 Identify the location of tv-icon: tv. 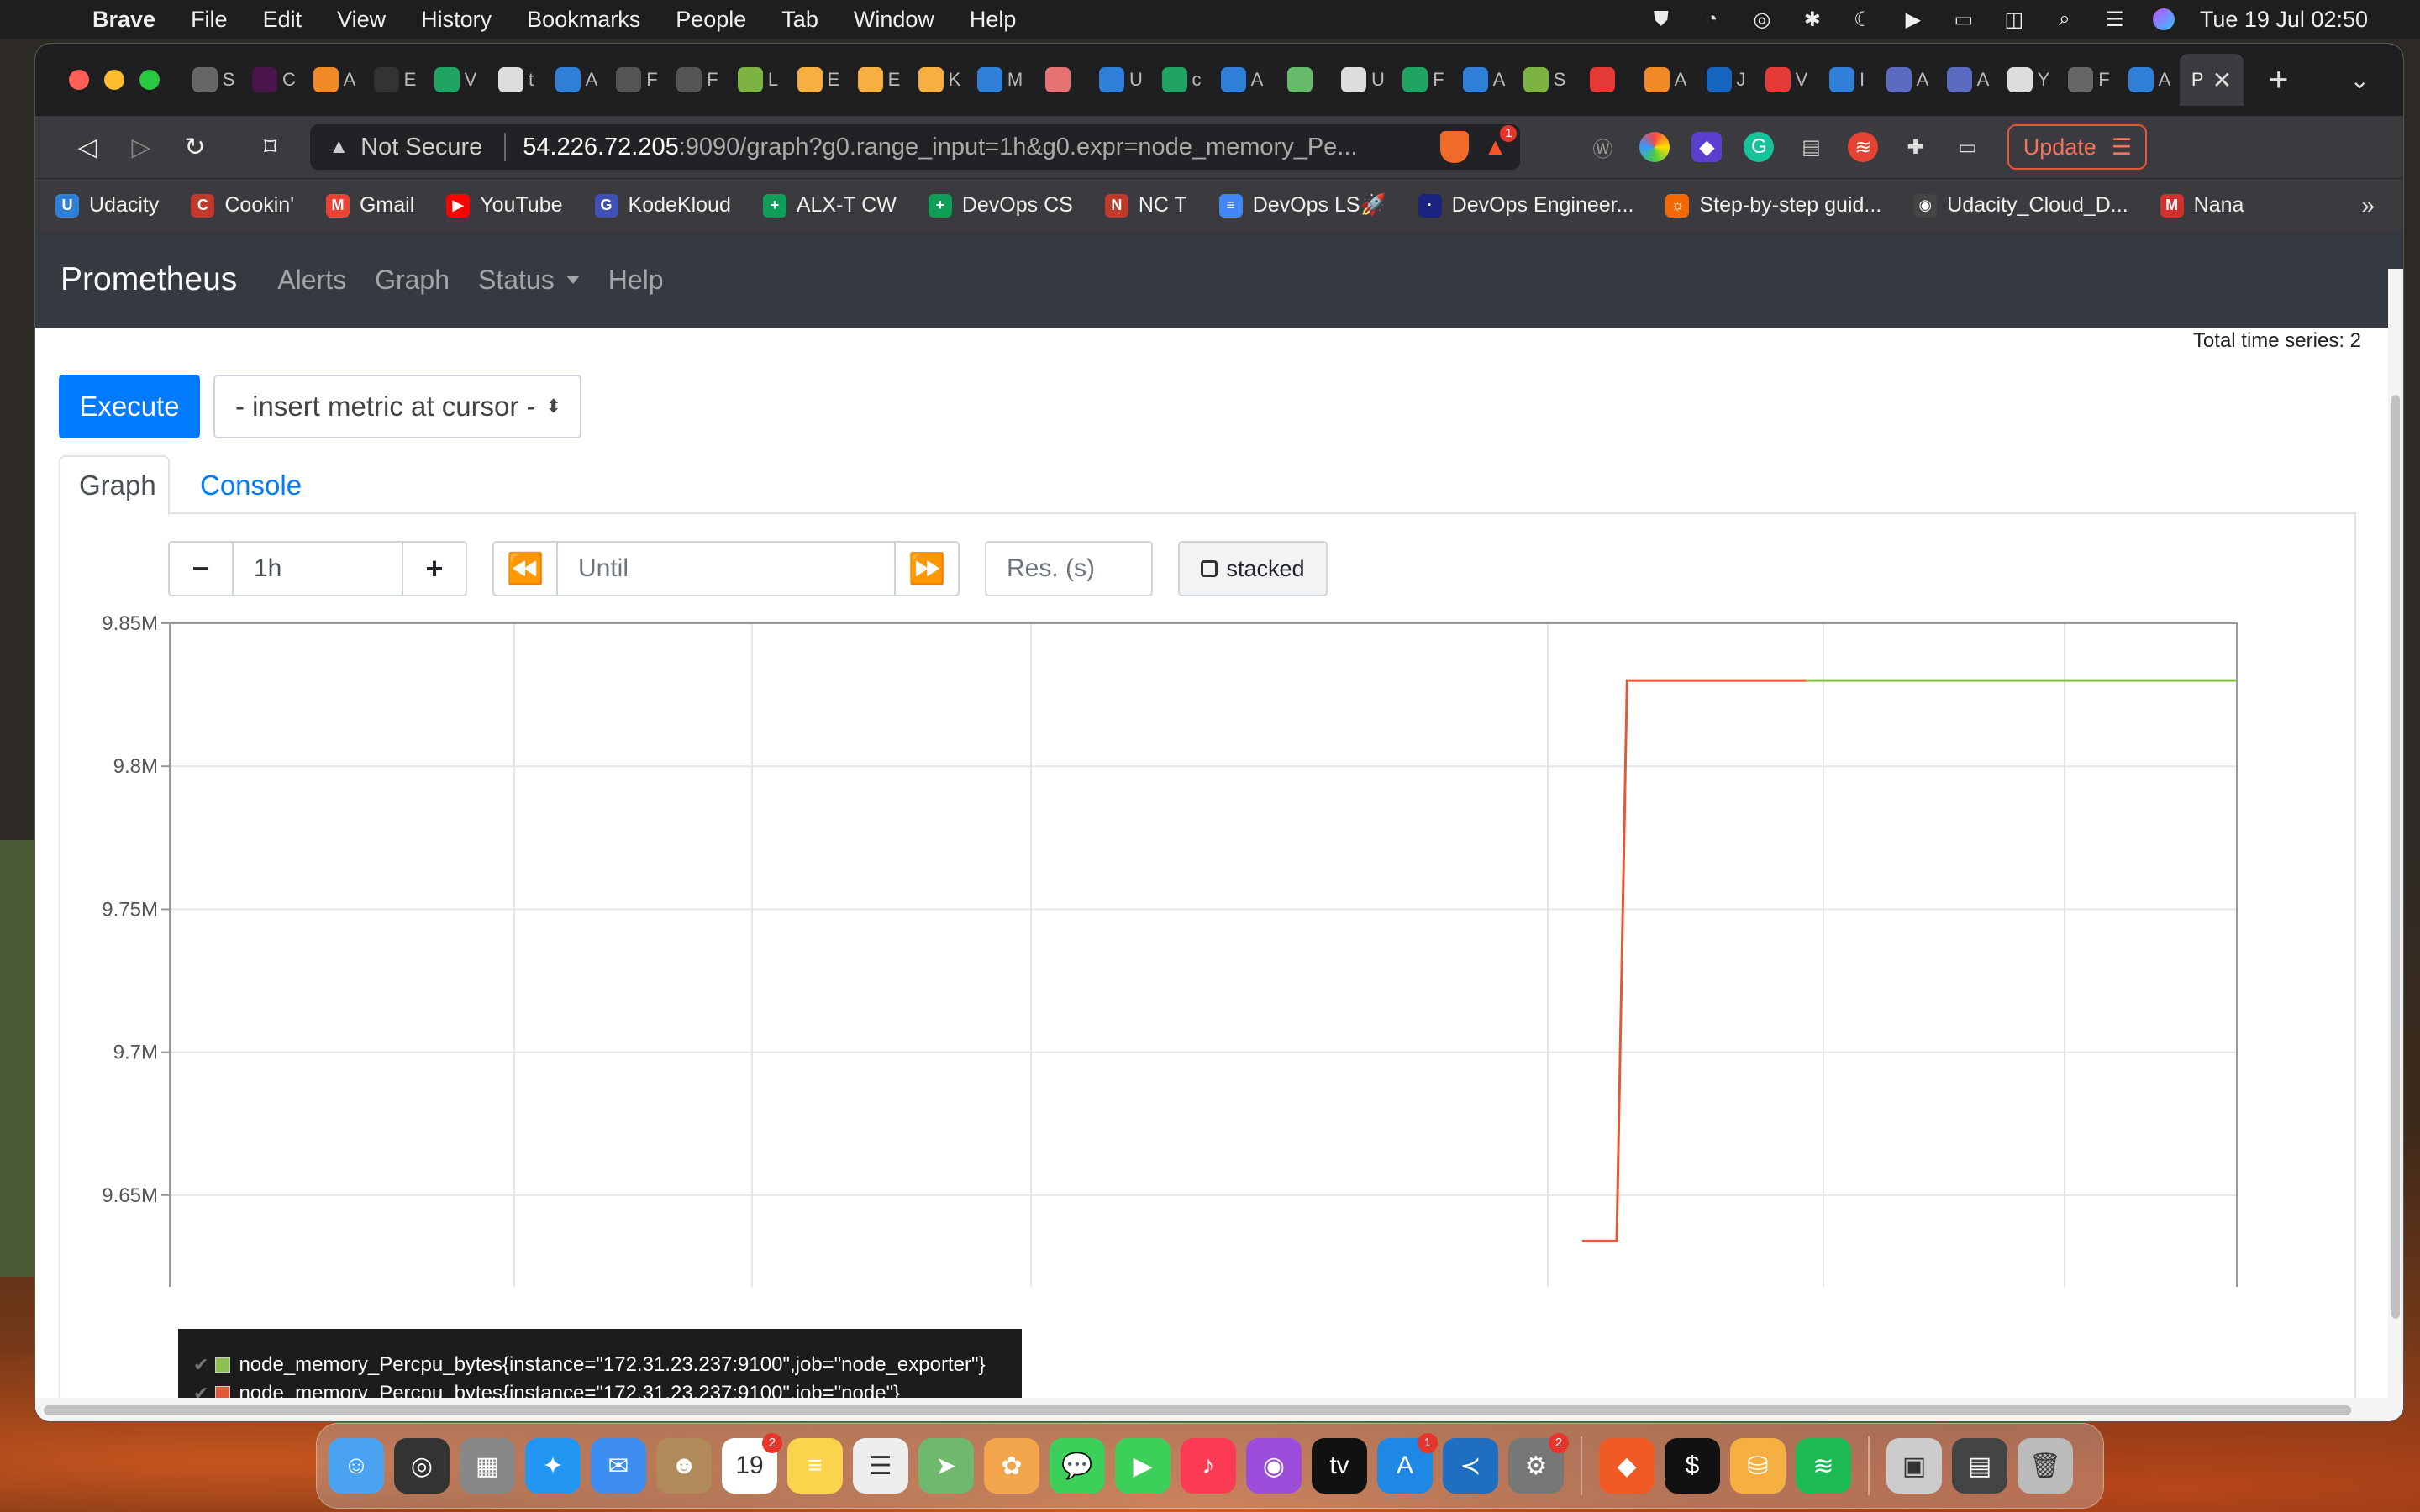
(1339, 1466).